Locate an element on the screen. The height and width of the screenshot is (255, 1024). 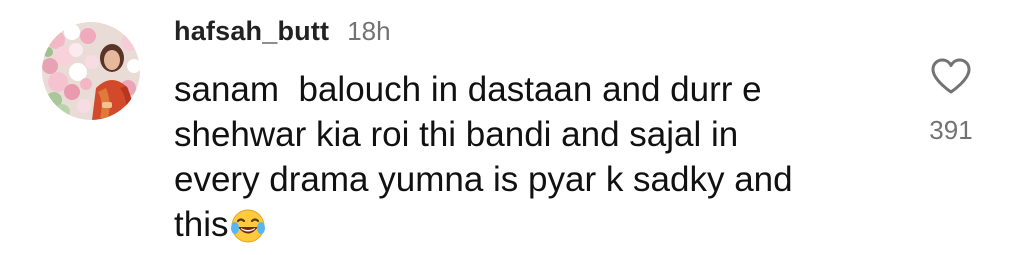
comment-header: hafsah_butt 18h is located at coordinates (282, 36).